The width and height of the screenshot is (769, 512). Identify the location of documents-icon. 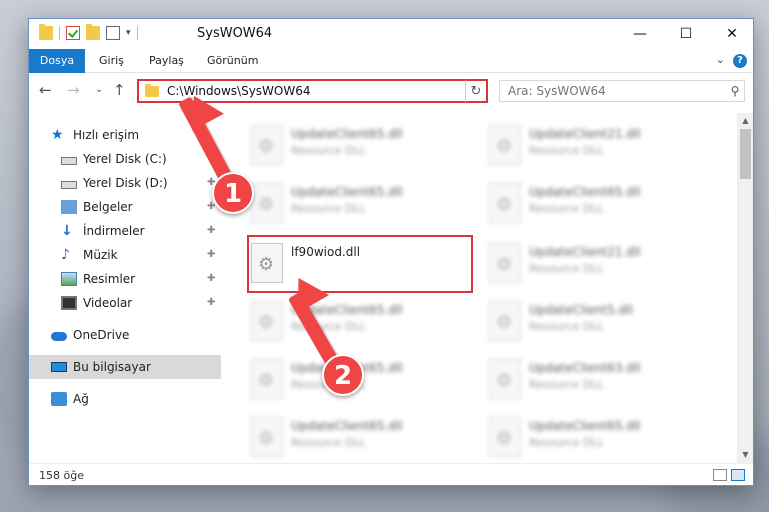
(69, 207).